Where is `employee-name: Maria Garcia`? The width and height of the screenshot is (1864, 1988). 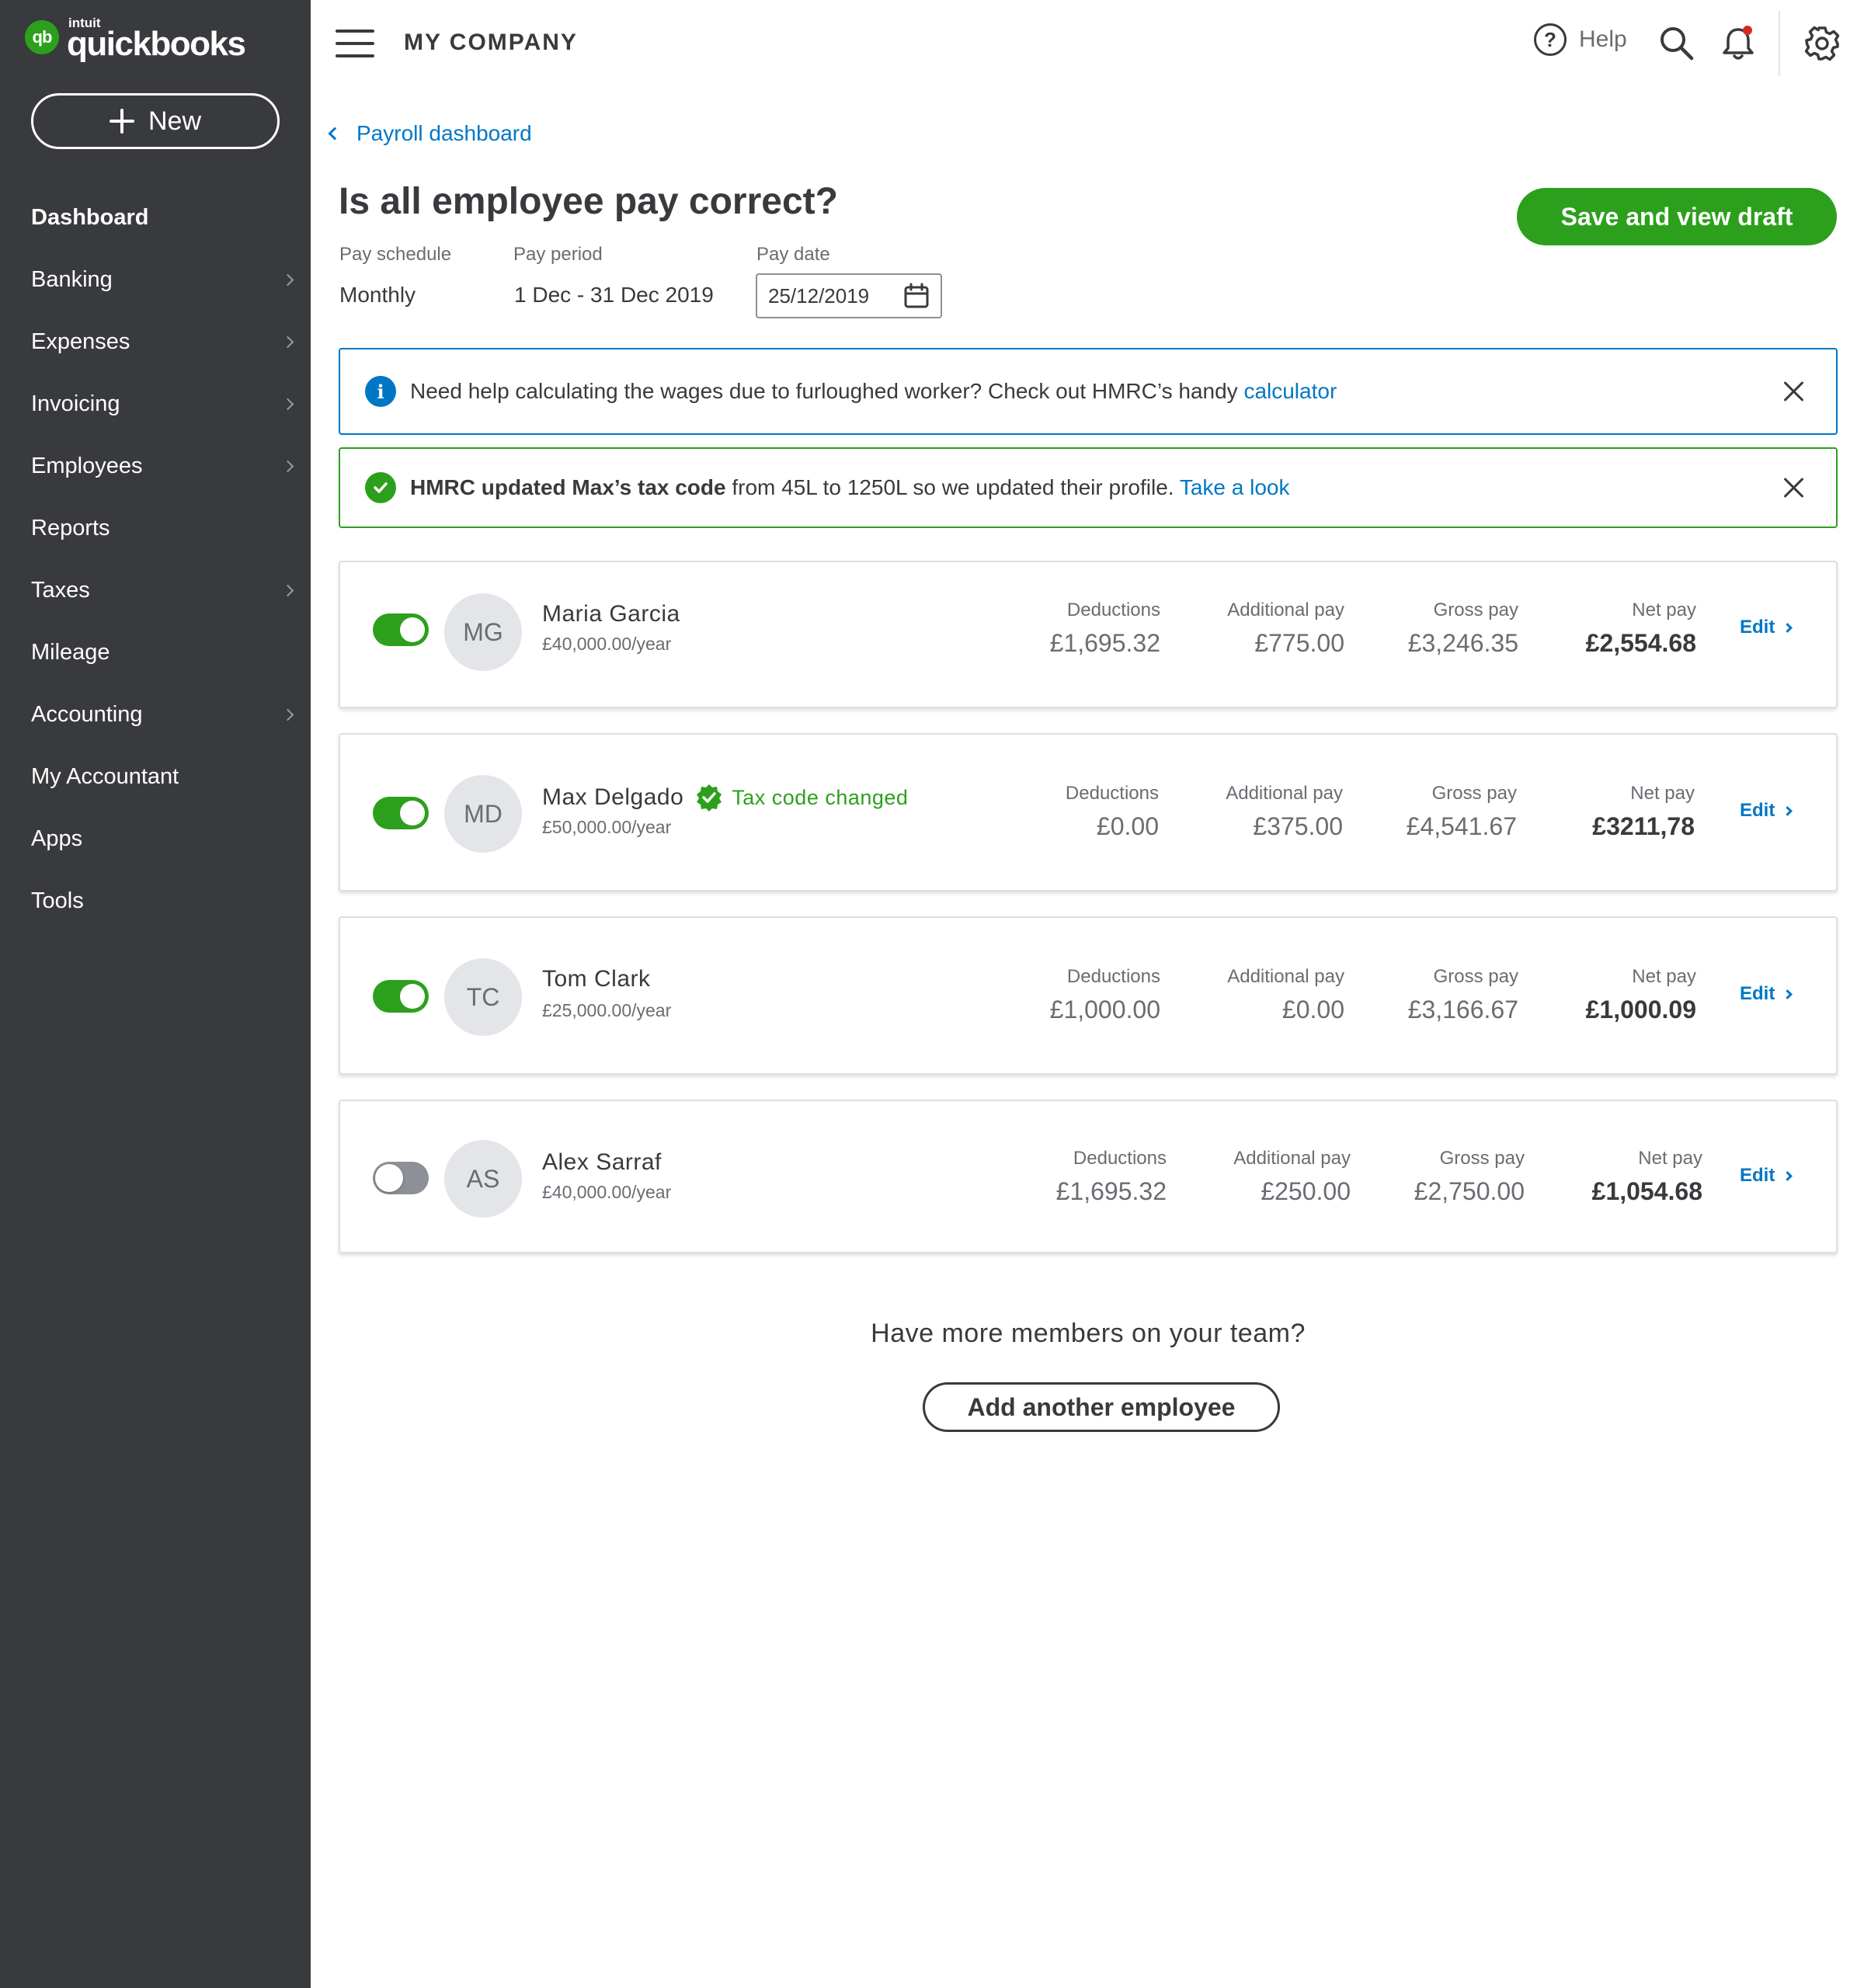 employee-name: Maria Garcia is located at coordinates (611, 614).